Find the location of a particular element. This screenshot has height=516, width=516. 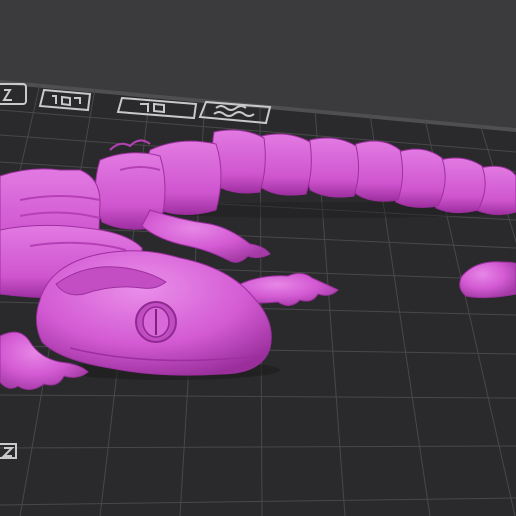

gecko-eye is located at coordinates (156, 322).